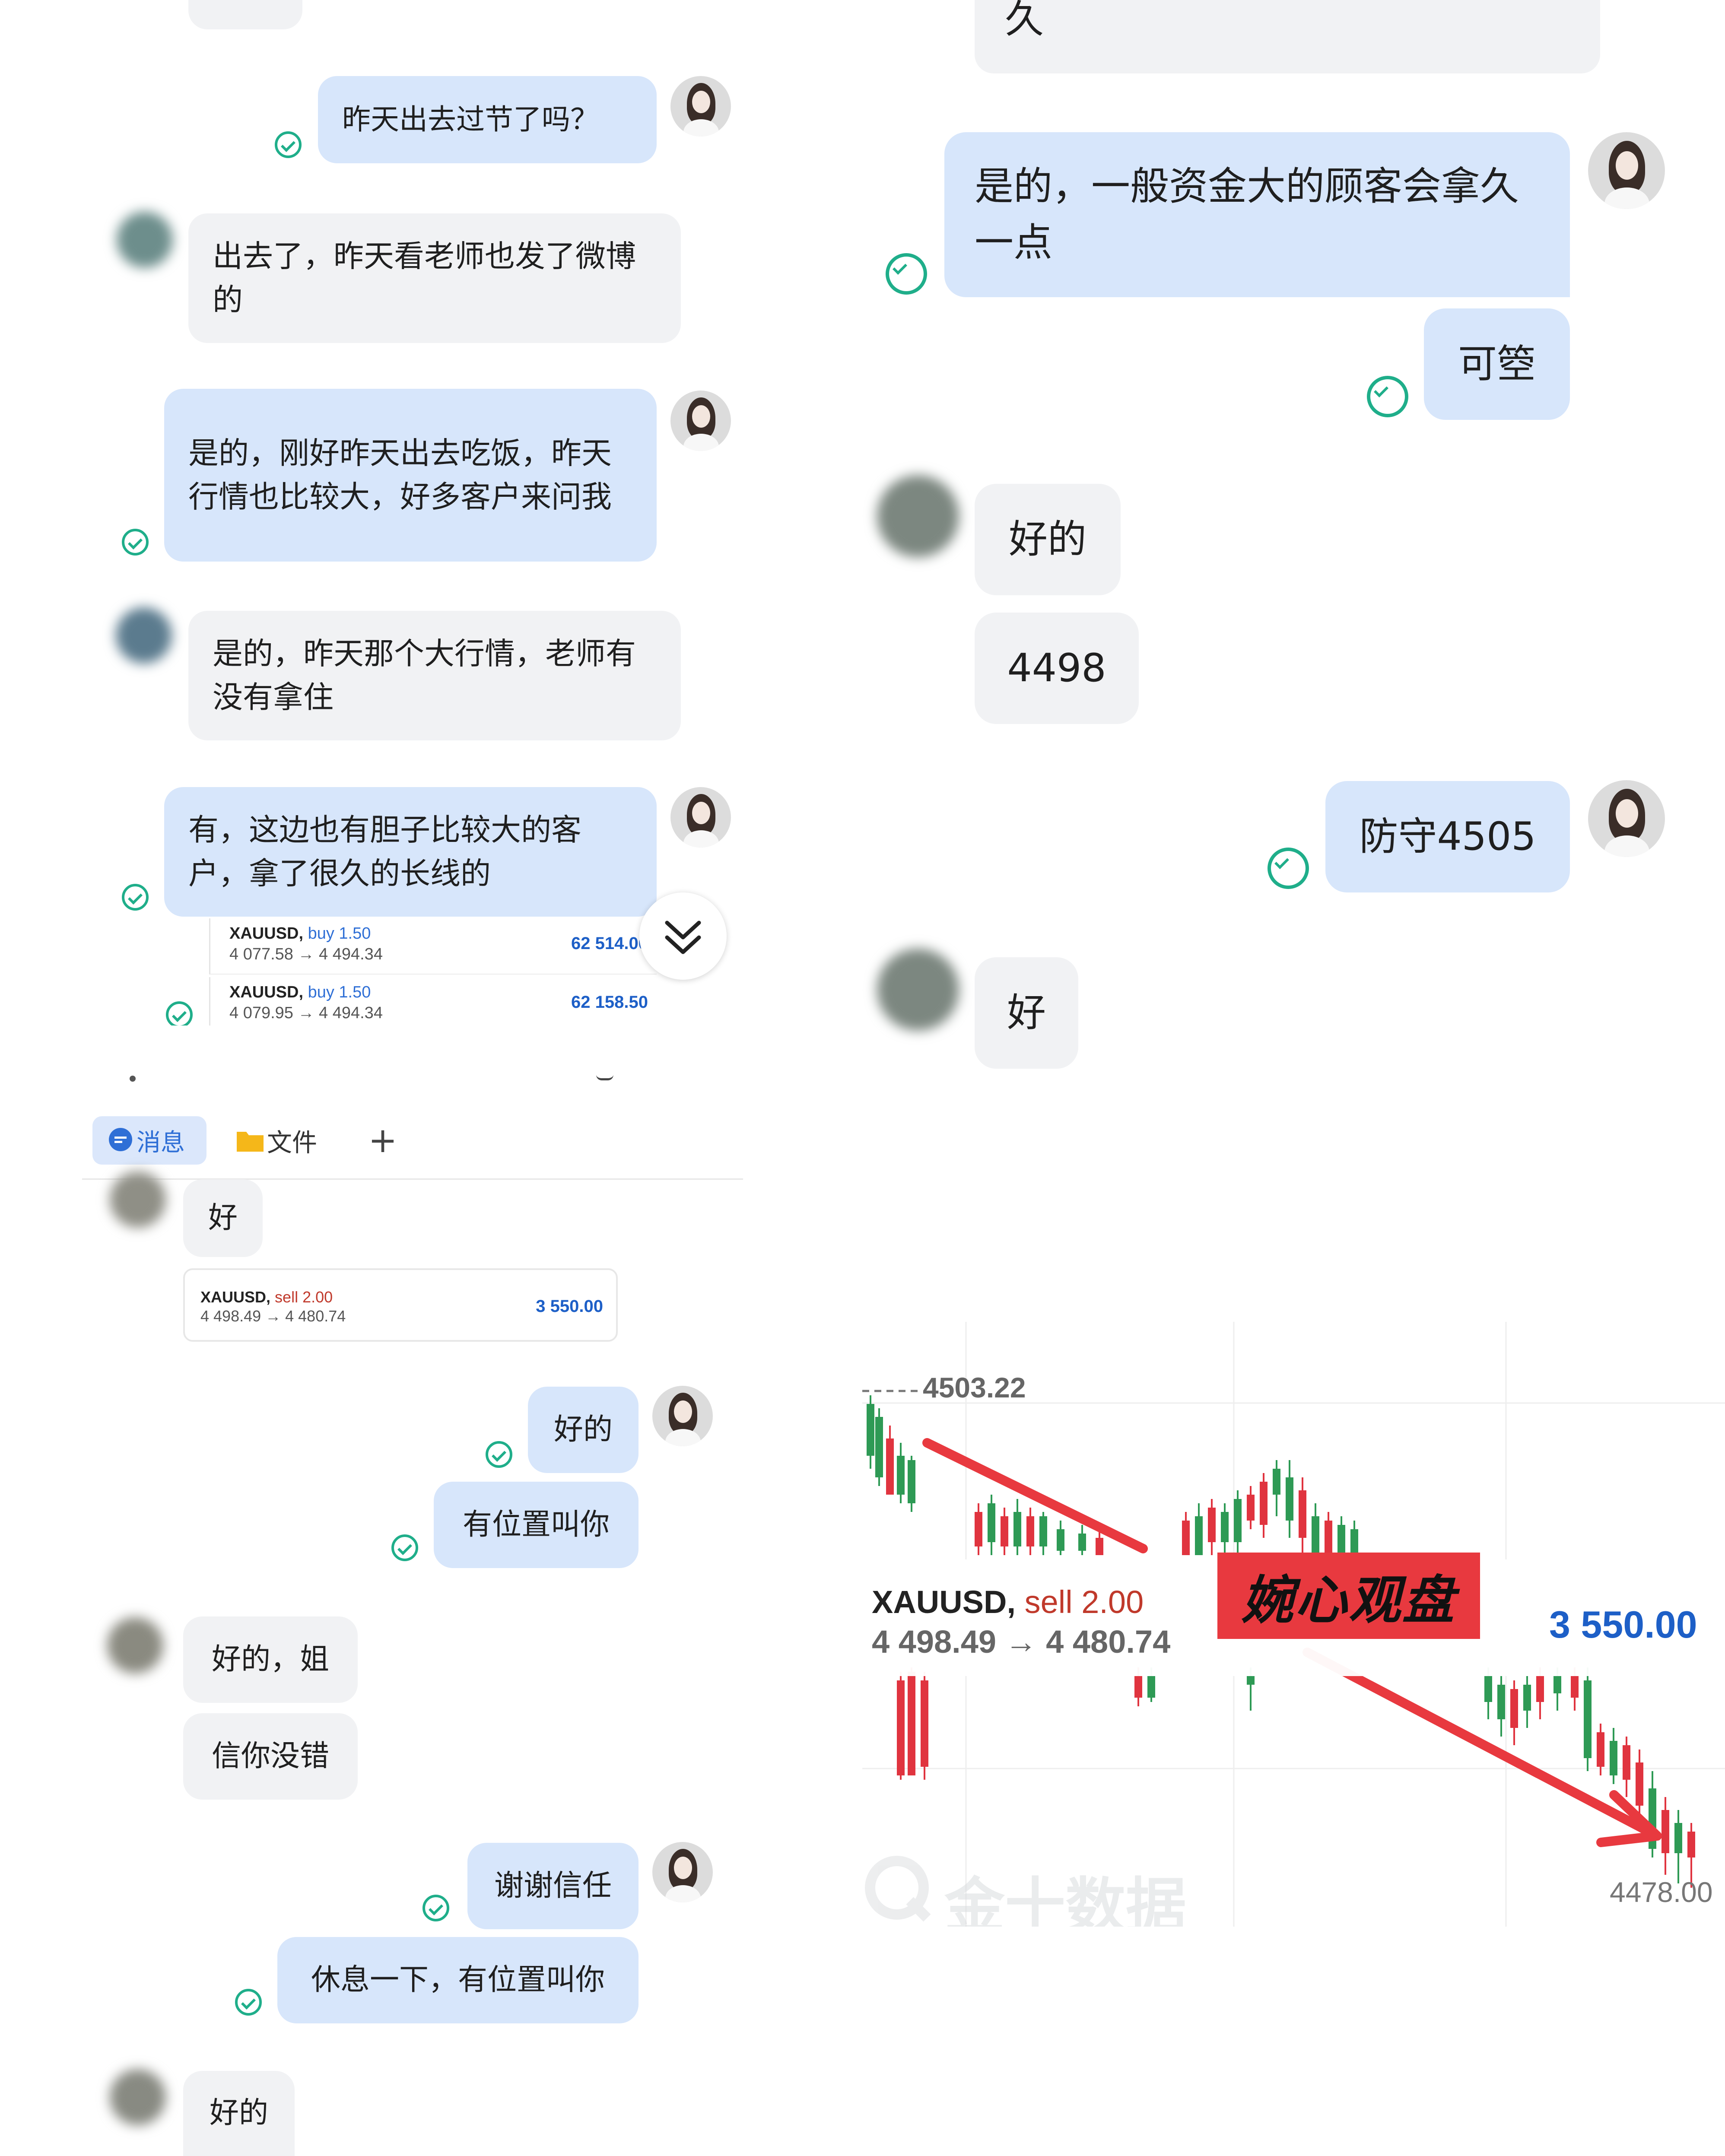  What do you see at coordinates (1349, 1601) in the screenshot?
I see `stamp-text: 婉心观盘` at bounding box center [1349, 1601].